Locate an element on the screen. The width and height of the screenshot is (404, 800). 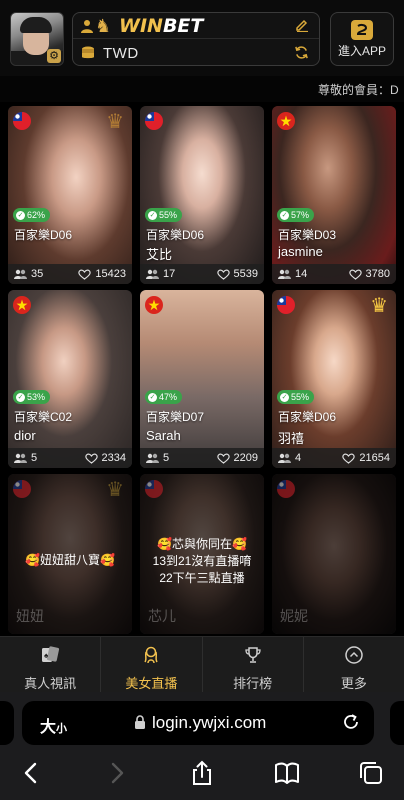
bookmarks-icon is located at coordinates (287, 773).